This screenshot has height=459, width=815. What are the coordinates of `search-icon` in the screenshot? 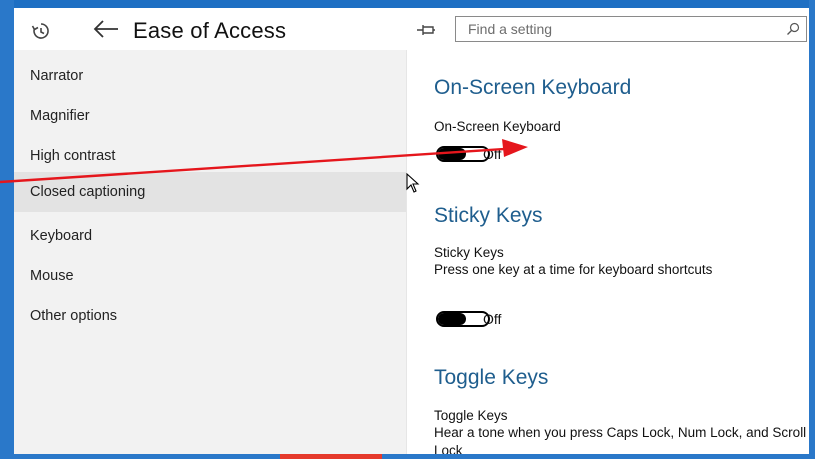 It's located at (793, 29).